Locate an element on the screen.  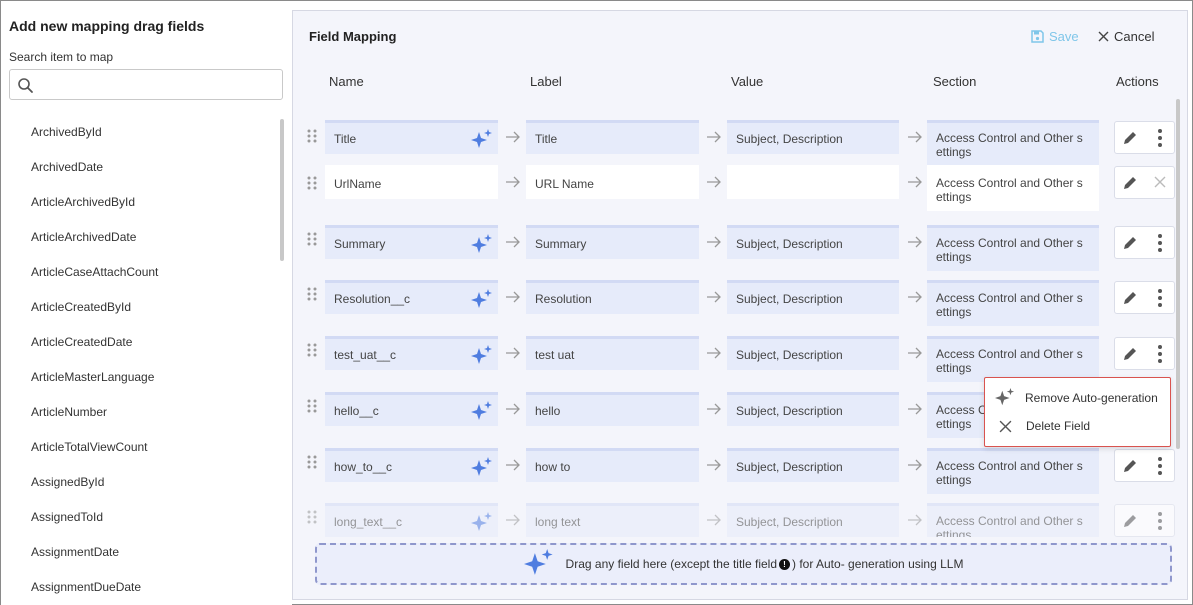
name-cell: test_uat__c is located at coordinates (411, 353).